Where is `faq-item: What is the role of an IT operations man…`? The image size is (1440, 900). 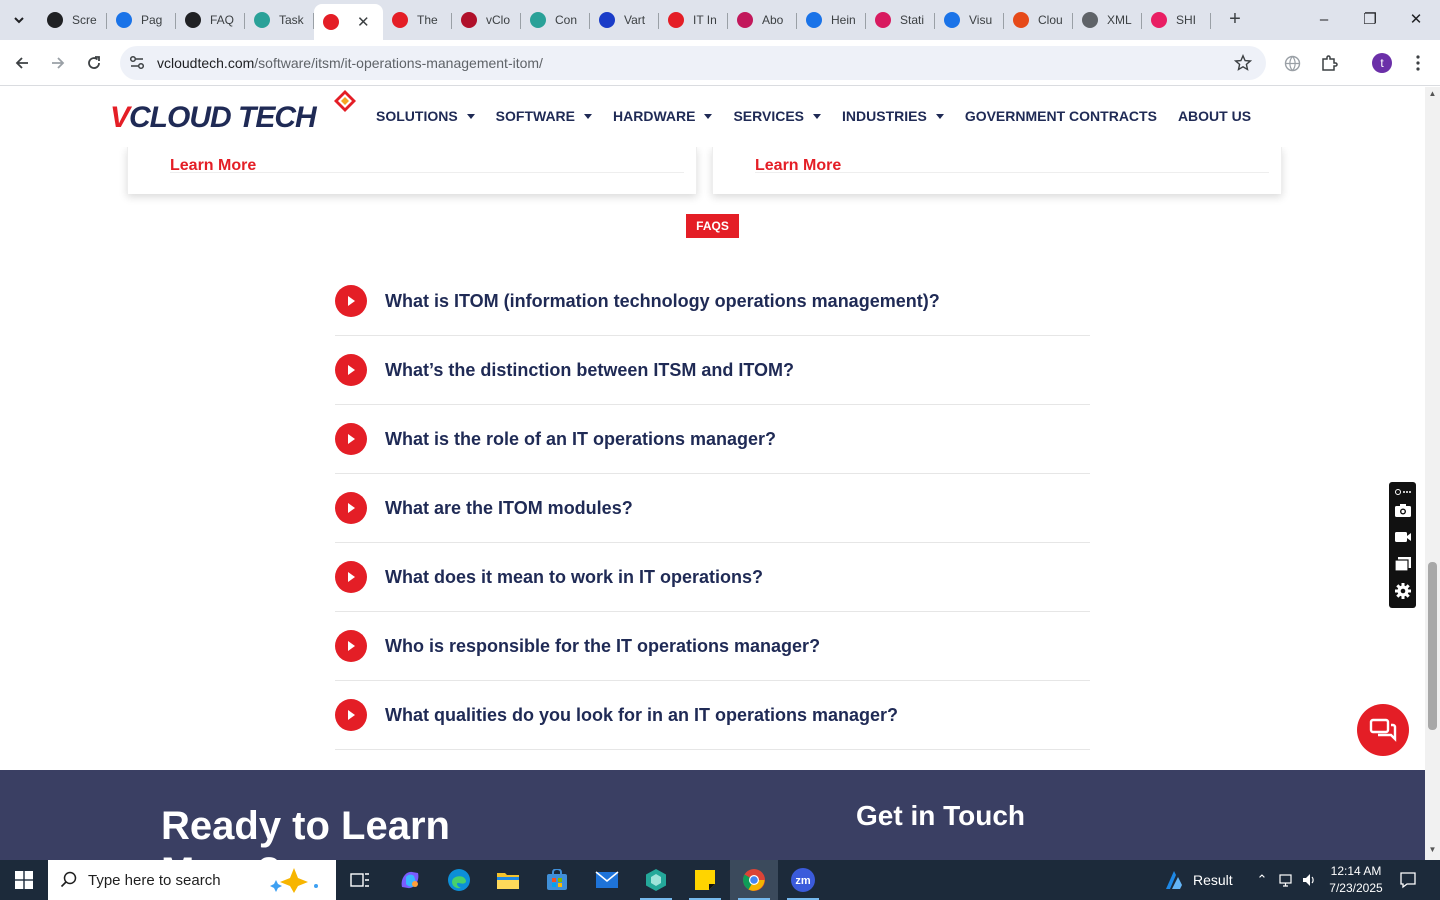
faq-item: What is the role of an IT operations man… is located at coordinates (712, 439).